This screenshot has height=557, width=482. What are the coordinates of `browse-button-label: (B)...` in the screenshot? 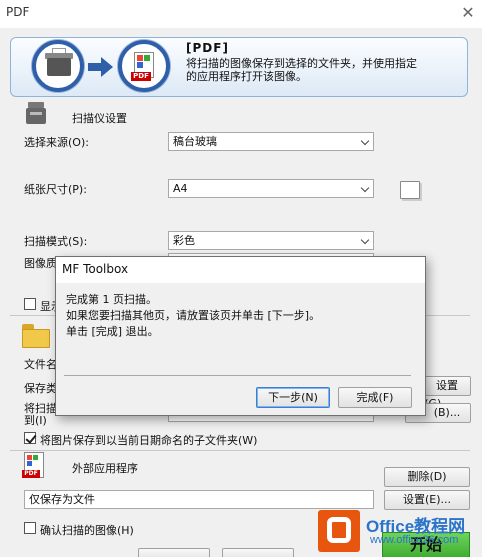 It's located at (447, 412).